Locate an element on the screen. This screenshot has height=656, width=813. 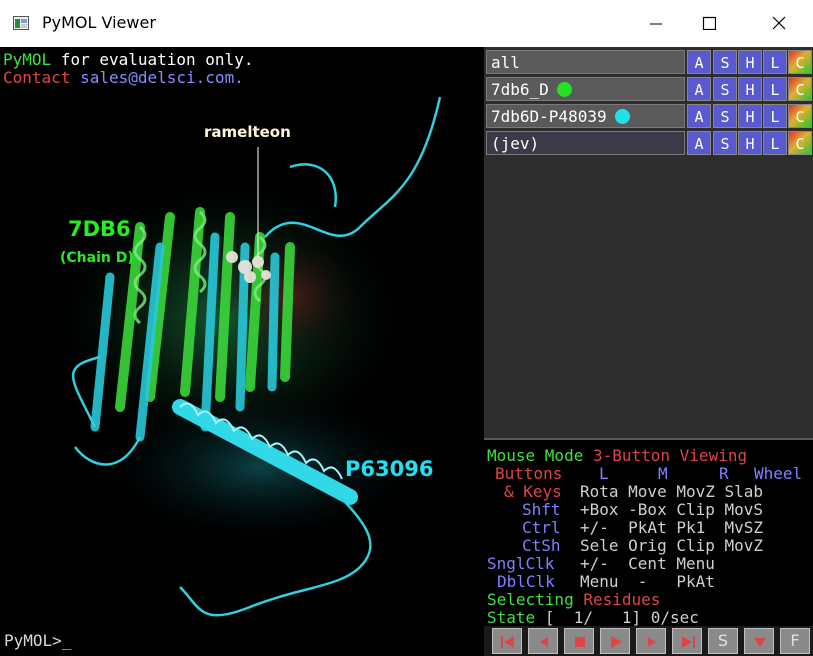
window-title: PyMOL Viewer is located at coordinates (99, 22).